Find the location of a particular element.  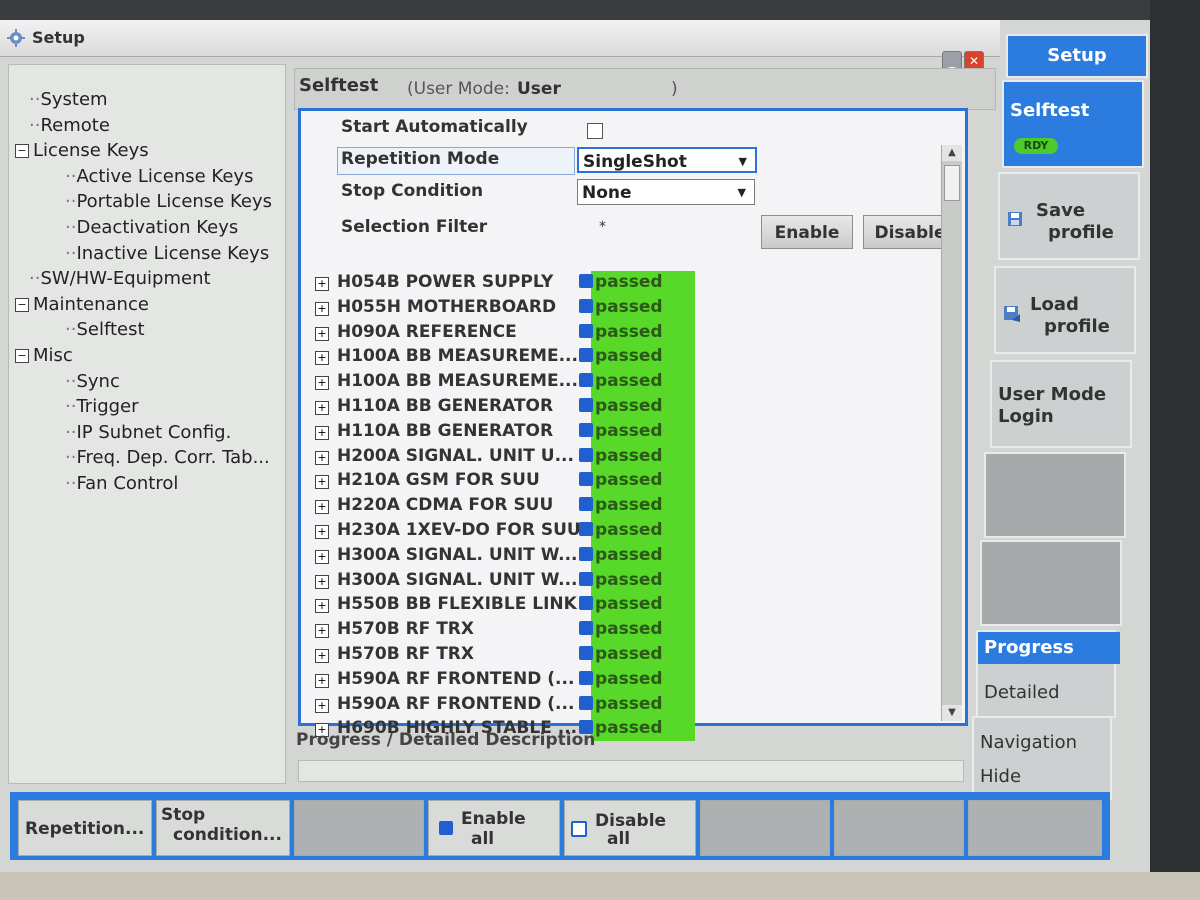

tree-item: − License Keys is located at coordinates (82, 150).